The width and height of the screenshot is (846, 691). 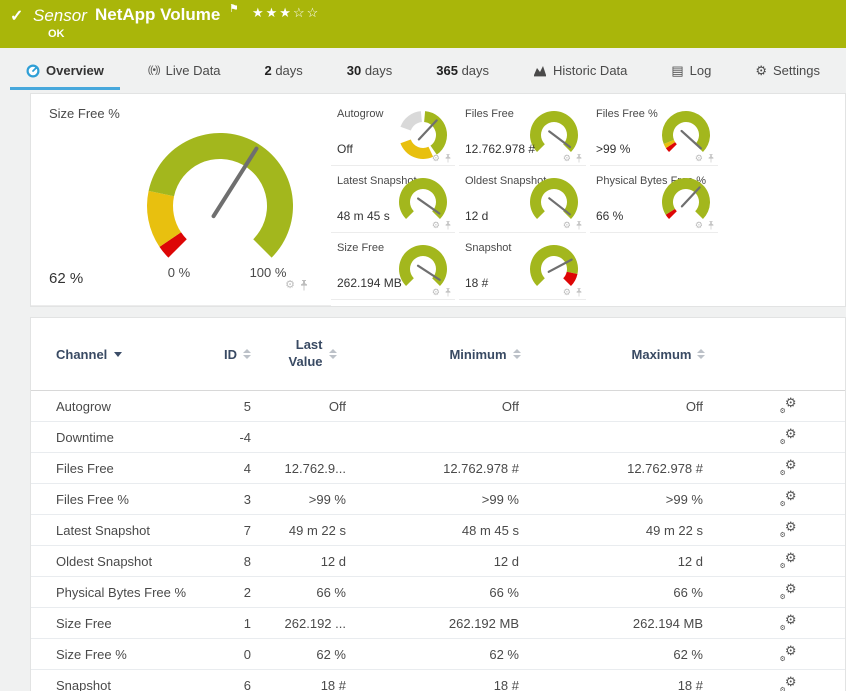 What do you see at coordinates (691, 73) in the screenshot?
I see `tab-log: ▤ Log` at bounding box center [691, 73].